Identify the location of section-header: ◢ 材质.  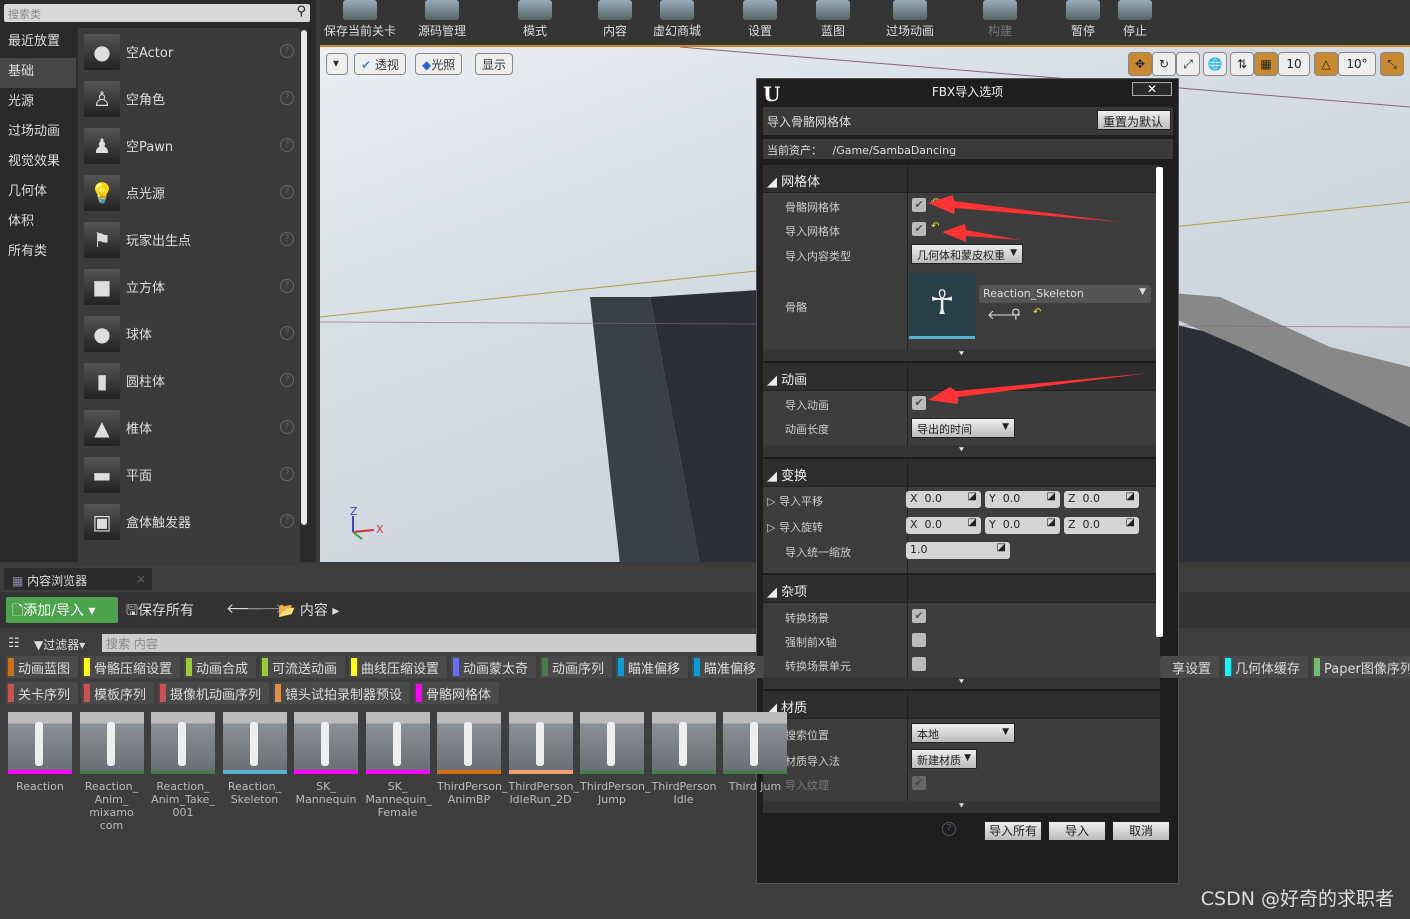
(961, 705).